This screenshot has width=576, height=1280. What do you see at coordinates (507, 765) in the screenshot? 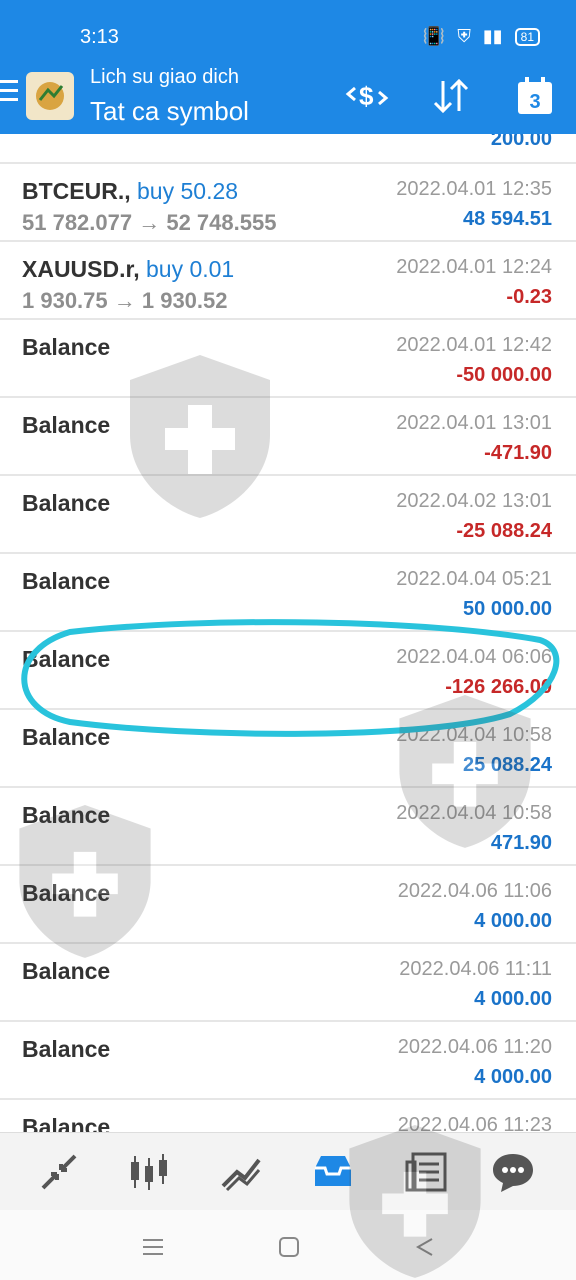
I see `balance-amount: 25 088.24` at bounding box center [507, 765].